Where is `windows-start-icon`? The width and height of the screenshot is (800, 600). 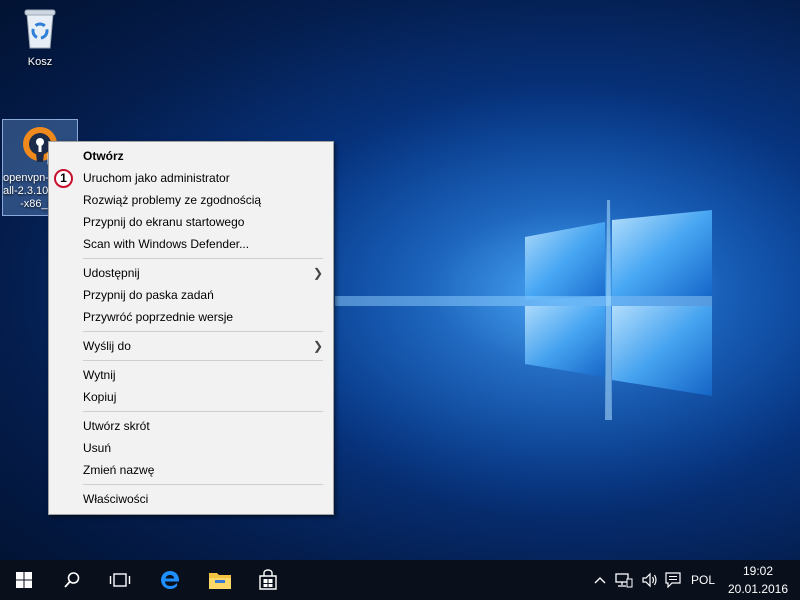
windows-start-icon is located at coordinates (24, 580).